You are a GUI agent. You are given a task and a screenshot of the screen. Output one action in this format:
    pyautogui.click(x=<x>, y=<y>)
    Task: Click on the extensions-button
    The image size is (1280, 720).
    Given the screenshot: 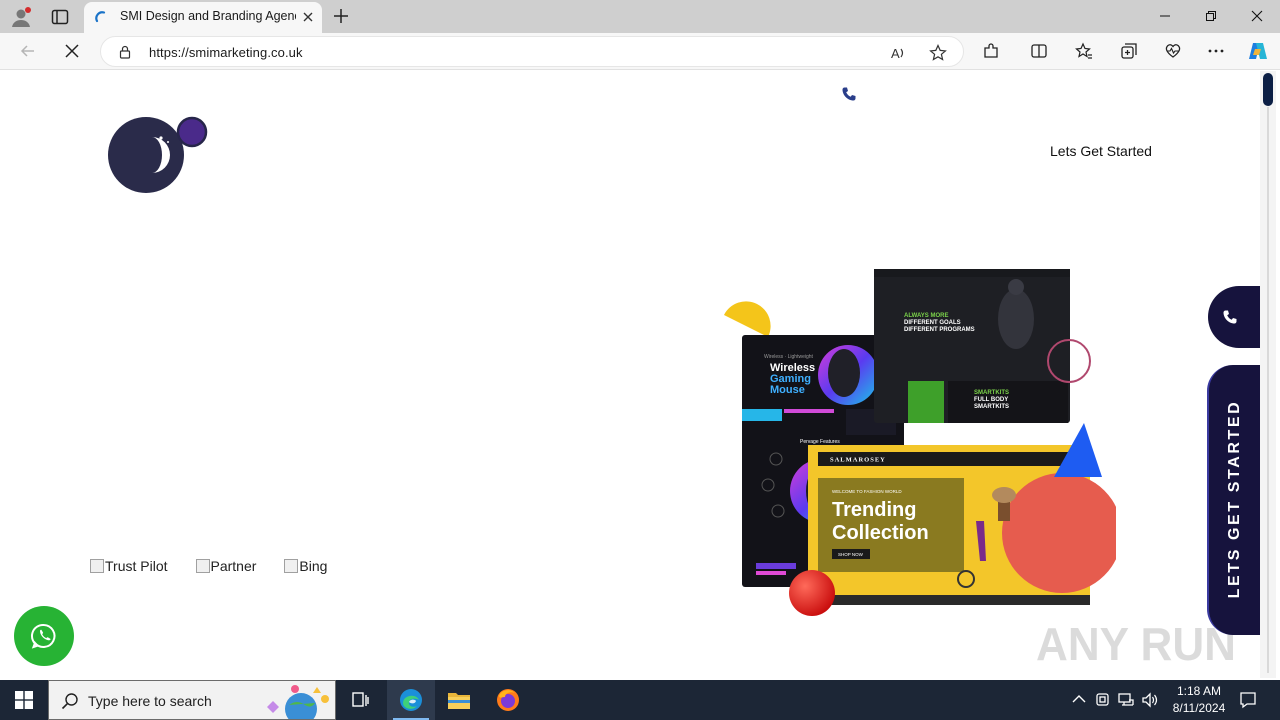 What is the action you would take?
    pyautogui.click(x=991, y=51)
    